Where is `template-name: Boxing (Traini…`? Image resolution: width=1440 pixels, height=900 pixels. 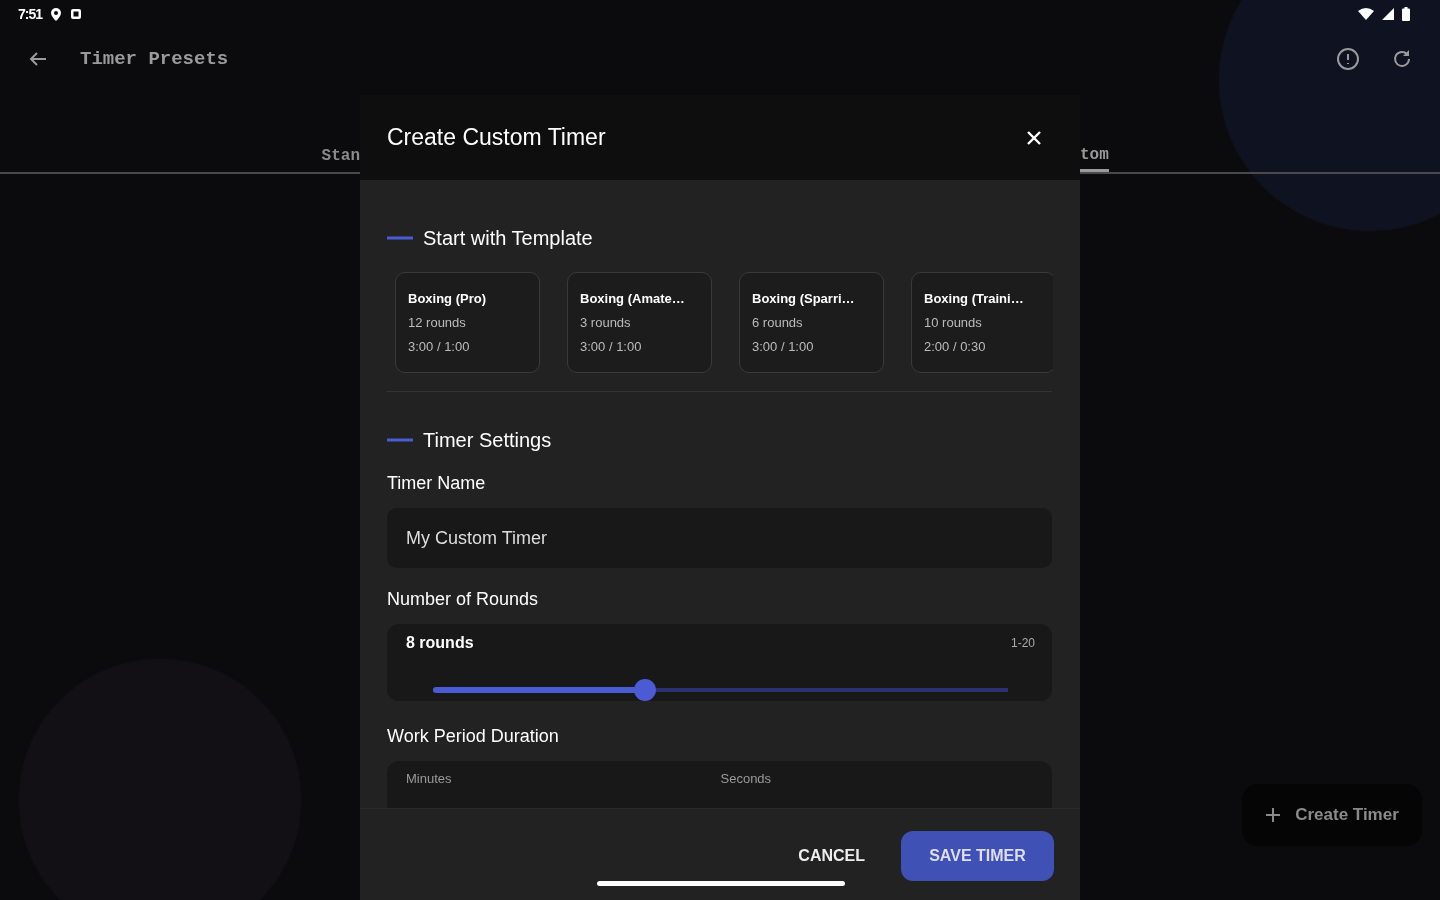 template-name: Boxing (Traini… is located at coordinates (974, 298).